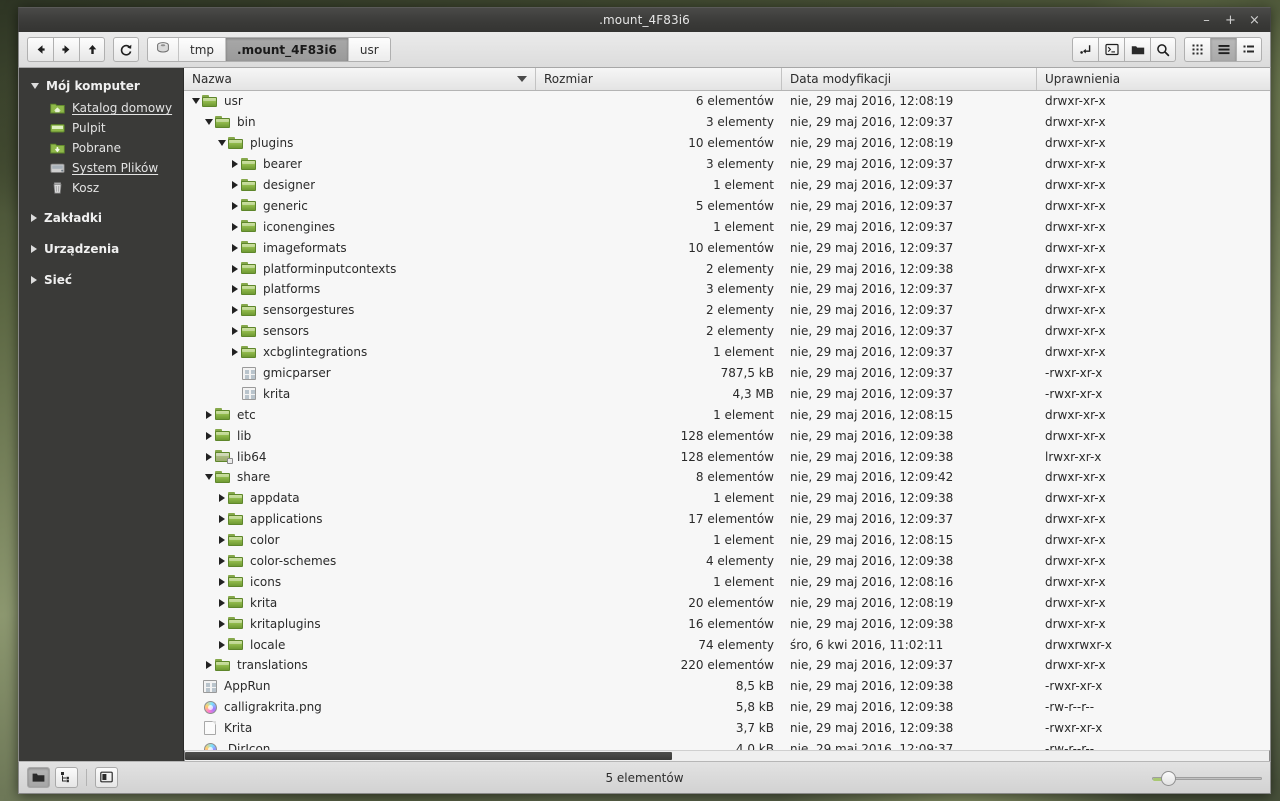  What do you see at coordinates (101, 280) in the screenshot?
I see `sidebar-group-network: Sieć` at bounding box center [101, 280].